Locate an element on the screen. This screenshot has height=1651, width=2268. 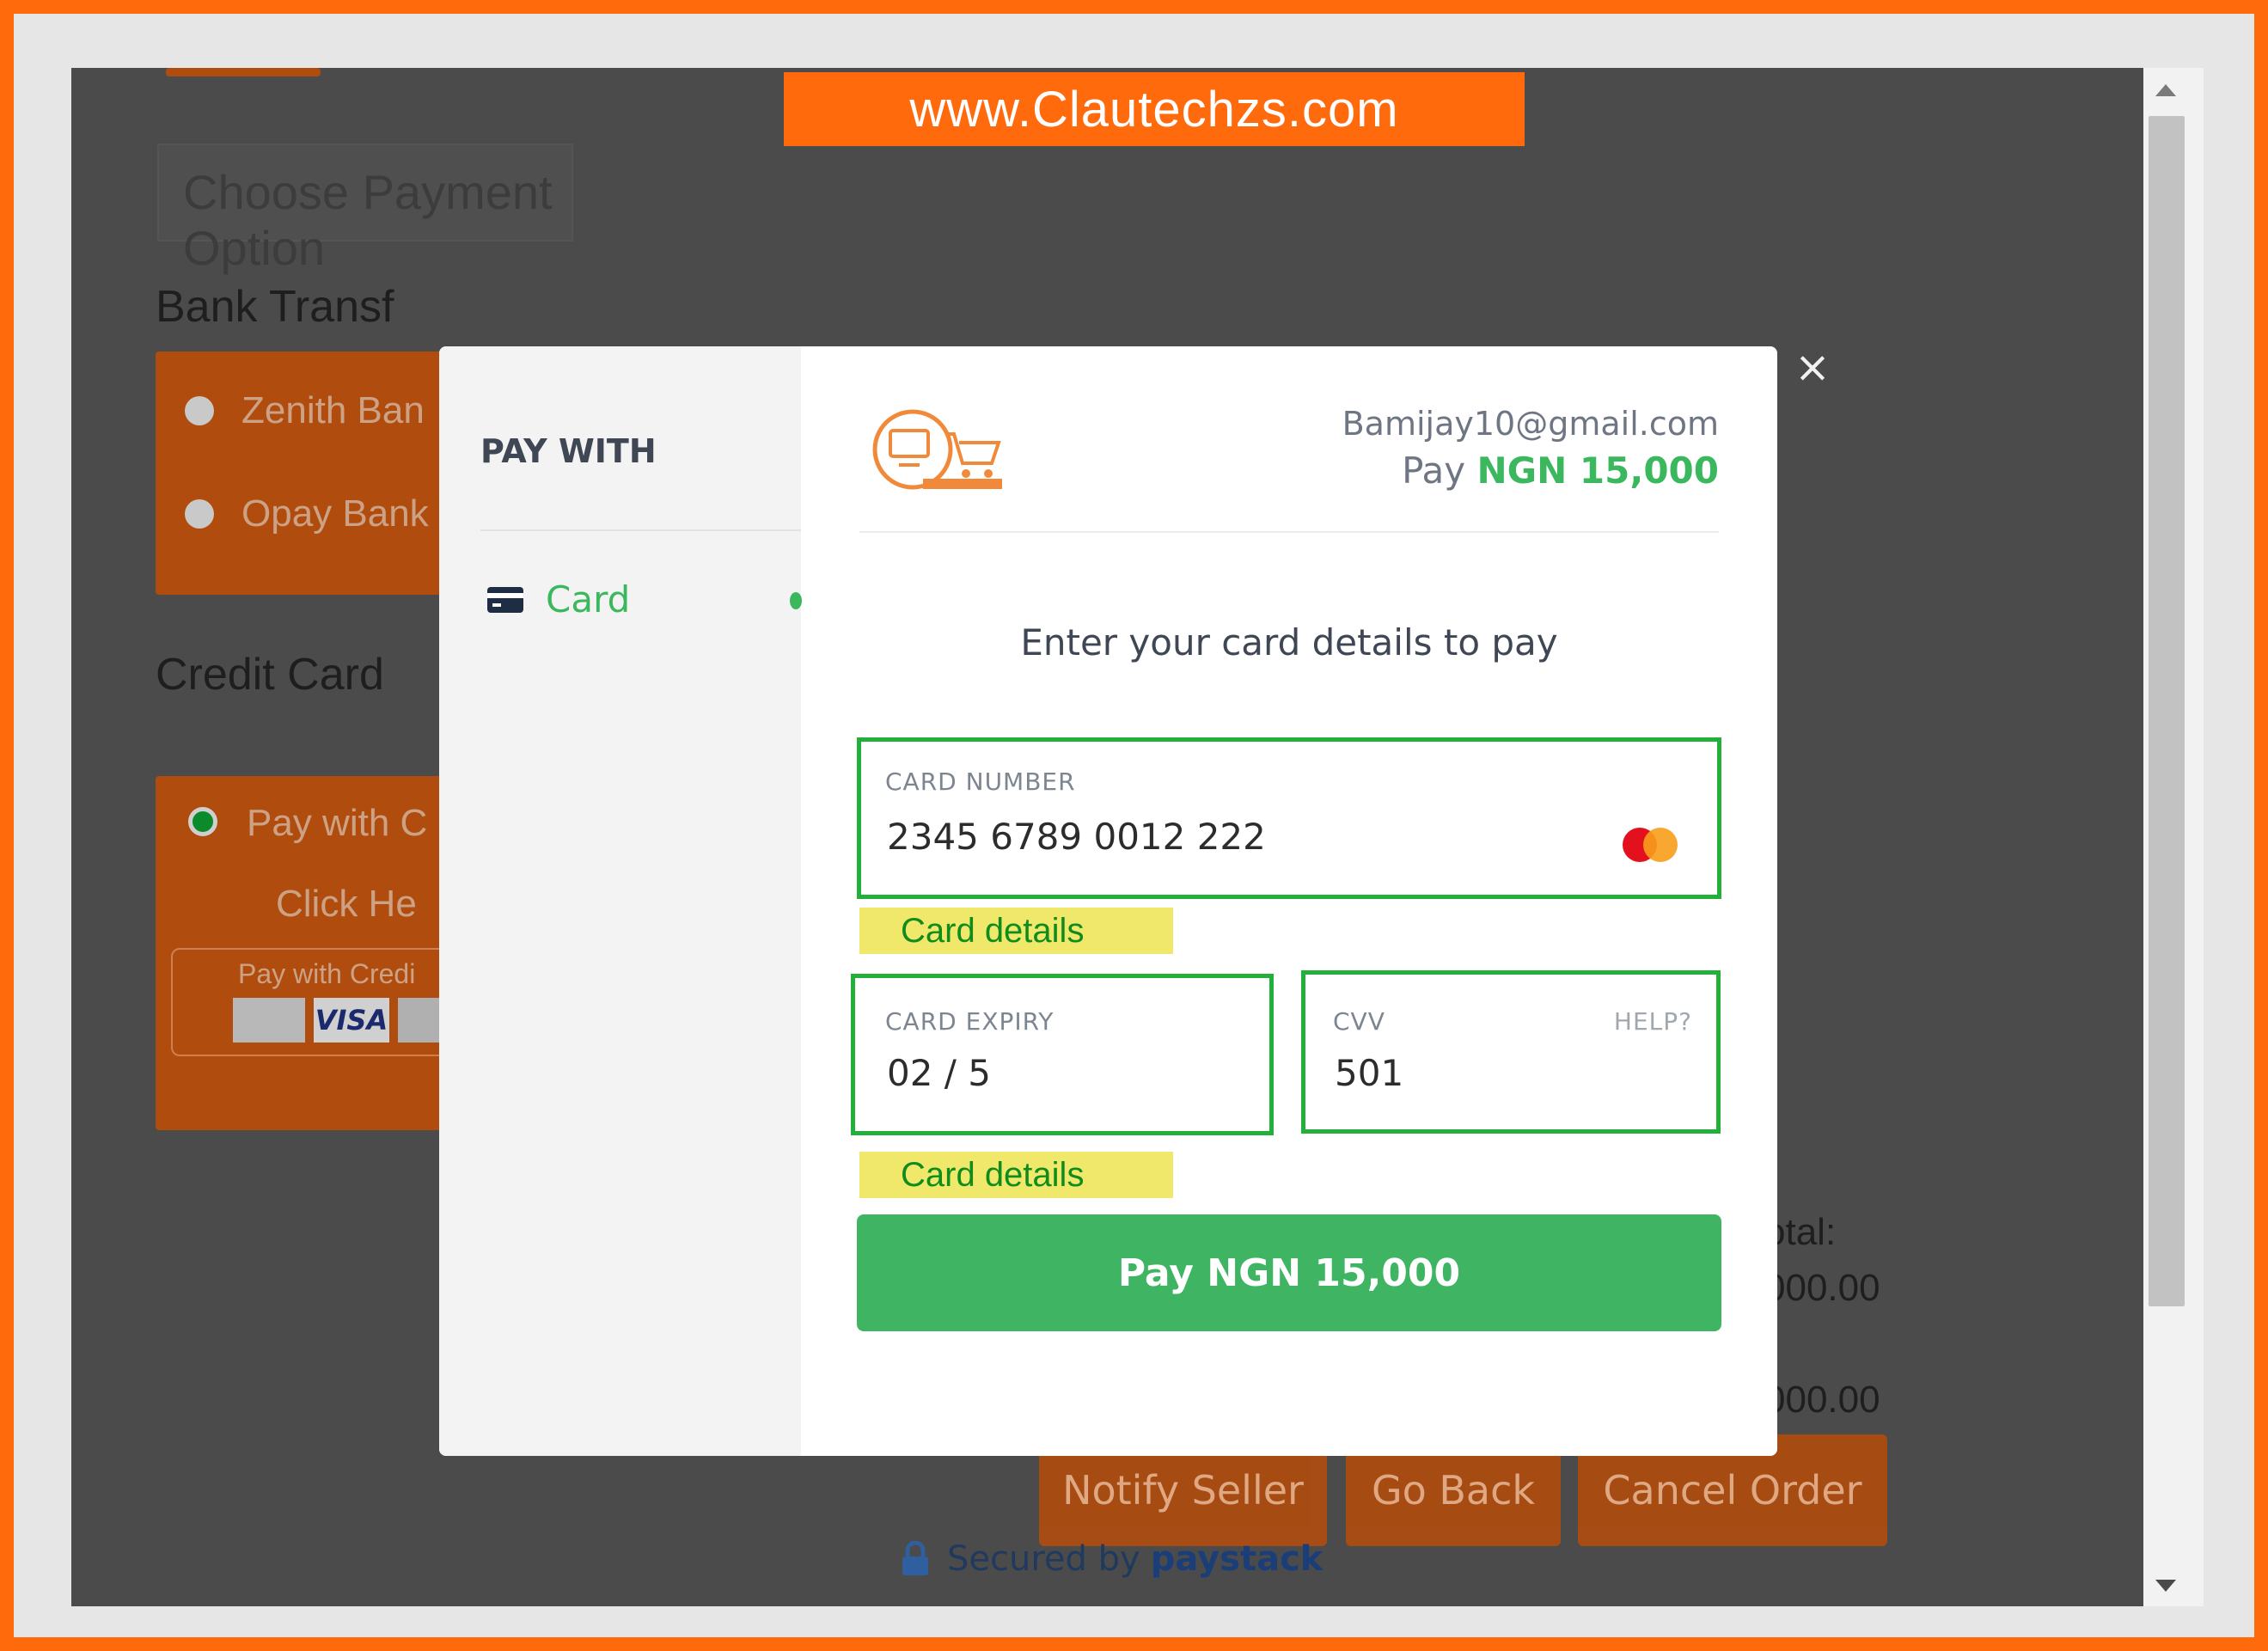
card-details-annotation-2: Card details is located at coordinates (1016, 1175).